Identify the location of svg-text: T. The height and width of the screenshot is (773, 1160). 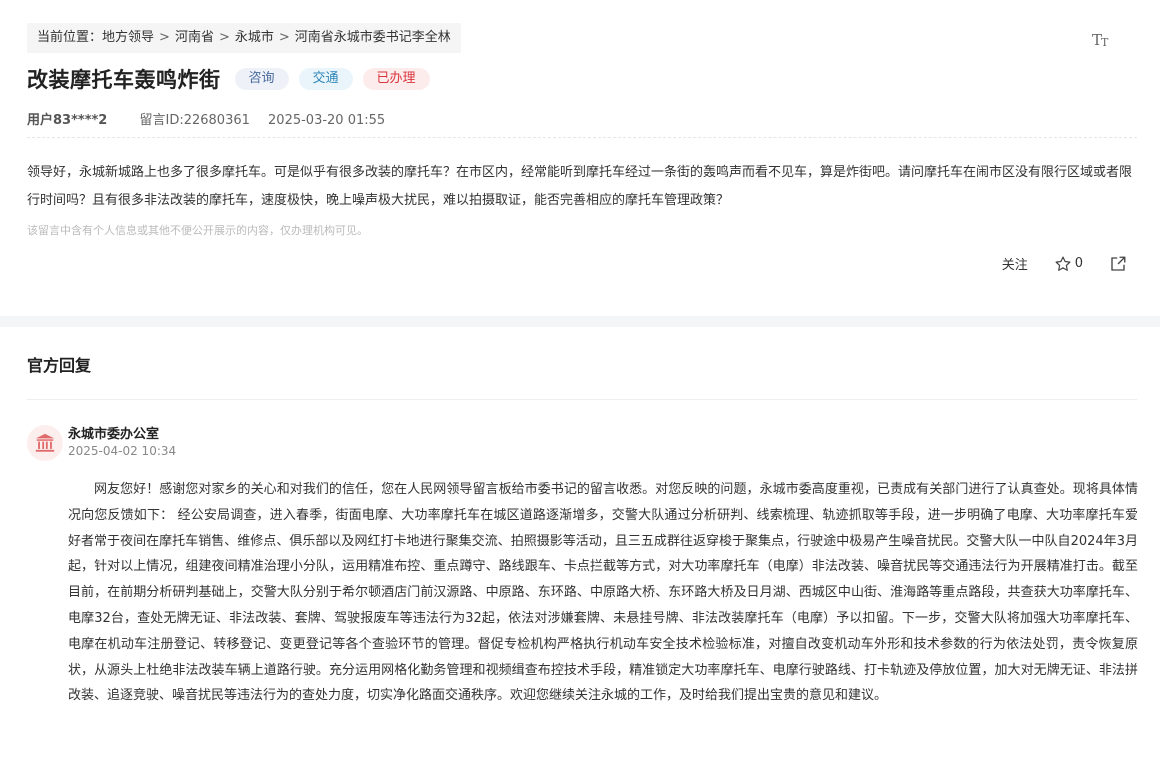
(1105, 42).